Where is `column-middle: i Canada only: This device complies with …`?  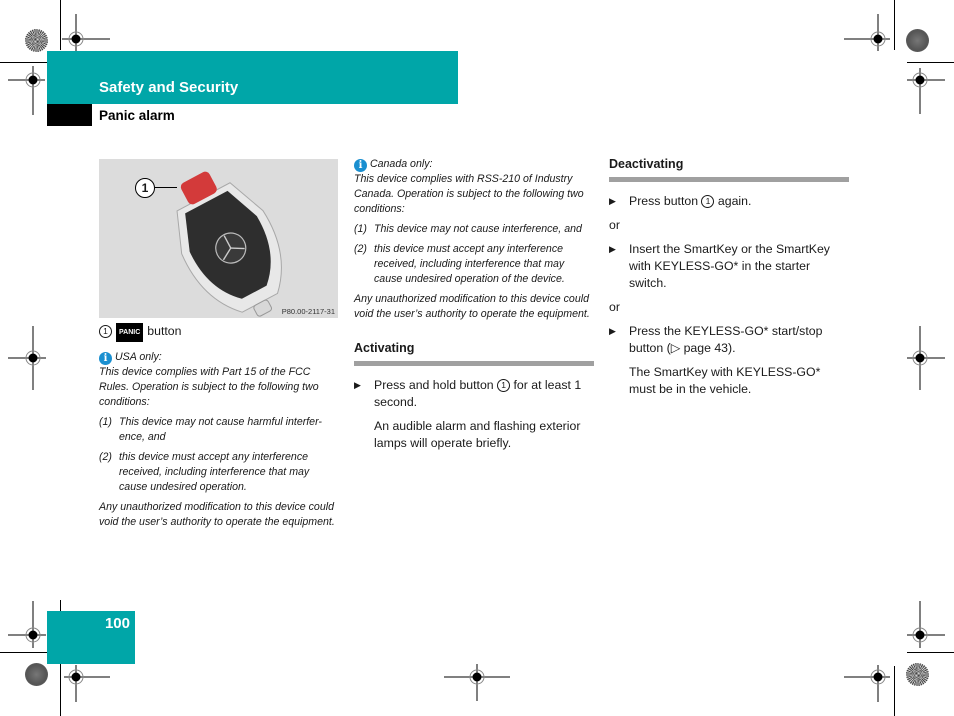 column-middle: i Canada only: This device complies with … is located at coordinates (474, 304).